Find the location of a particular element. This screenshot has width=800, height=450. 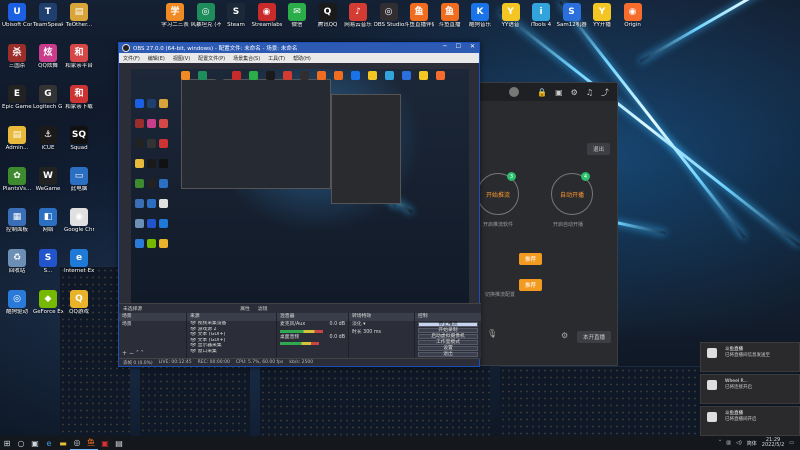

desktop-icon: SQ Squad is located at coordinates (79, 138).